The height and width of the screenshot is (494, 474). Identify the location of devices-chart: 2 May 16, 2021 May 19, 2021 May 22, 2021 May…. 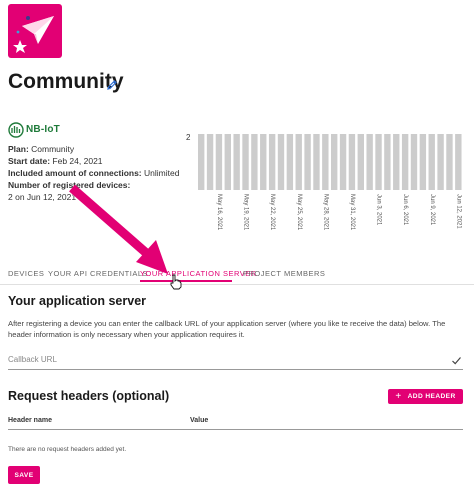
(321, 183).